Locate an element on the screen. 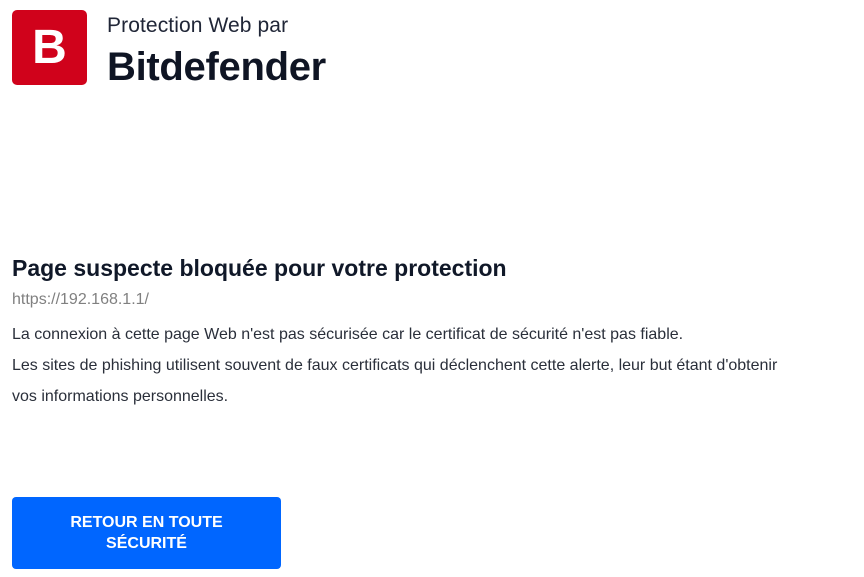 The image size is (864, 577). blocked-url: https://192.168.1.1/ is located at coordinates (80, 299).